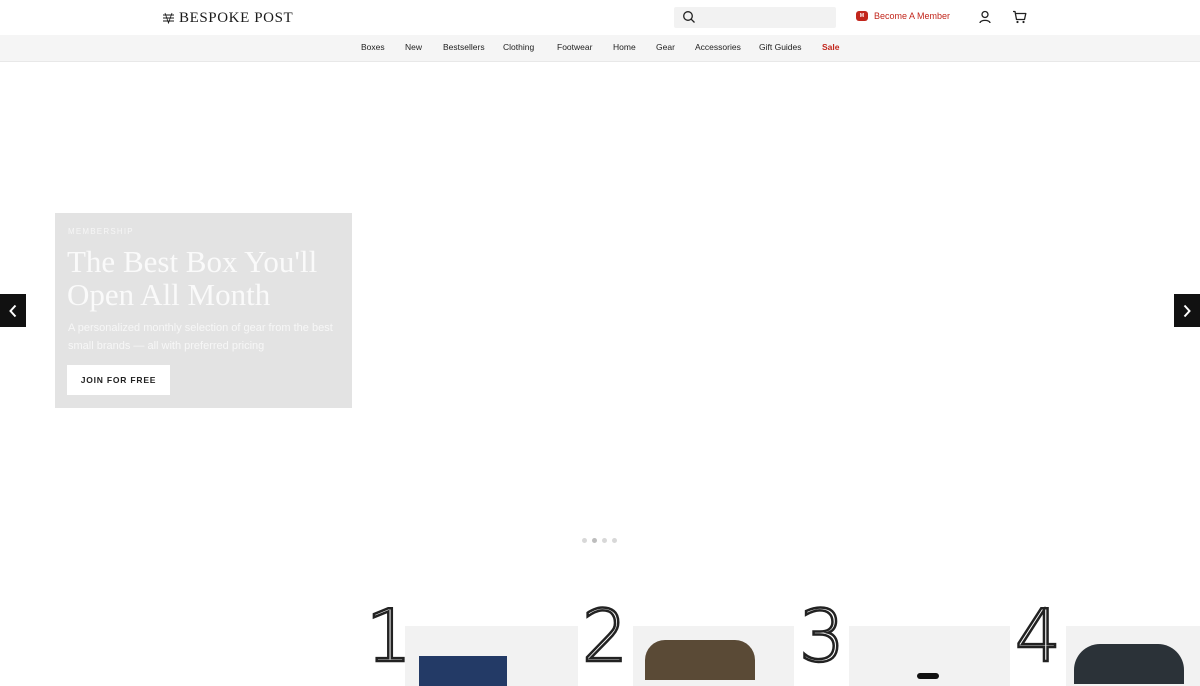 This screenshot has width=1200, height=686. Describe the element at coordinates (168, 18) in the screenshot. I see `logo-mark-icon` at that location.